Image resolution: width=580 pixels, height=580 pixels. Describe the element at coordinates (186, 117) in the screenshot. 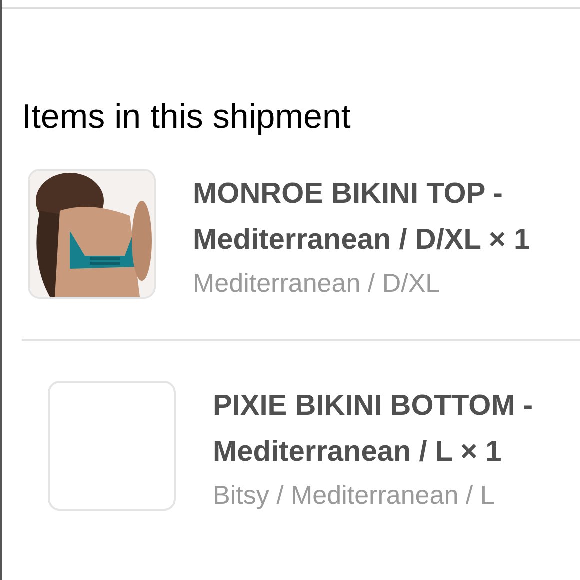

I see `section-title: Items in this shipment` at that location.